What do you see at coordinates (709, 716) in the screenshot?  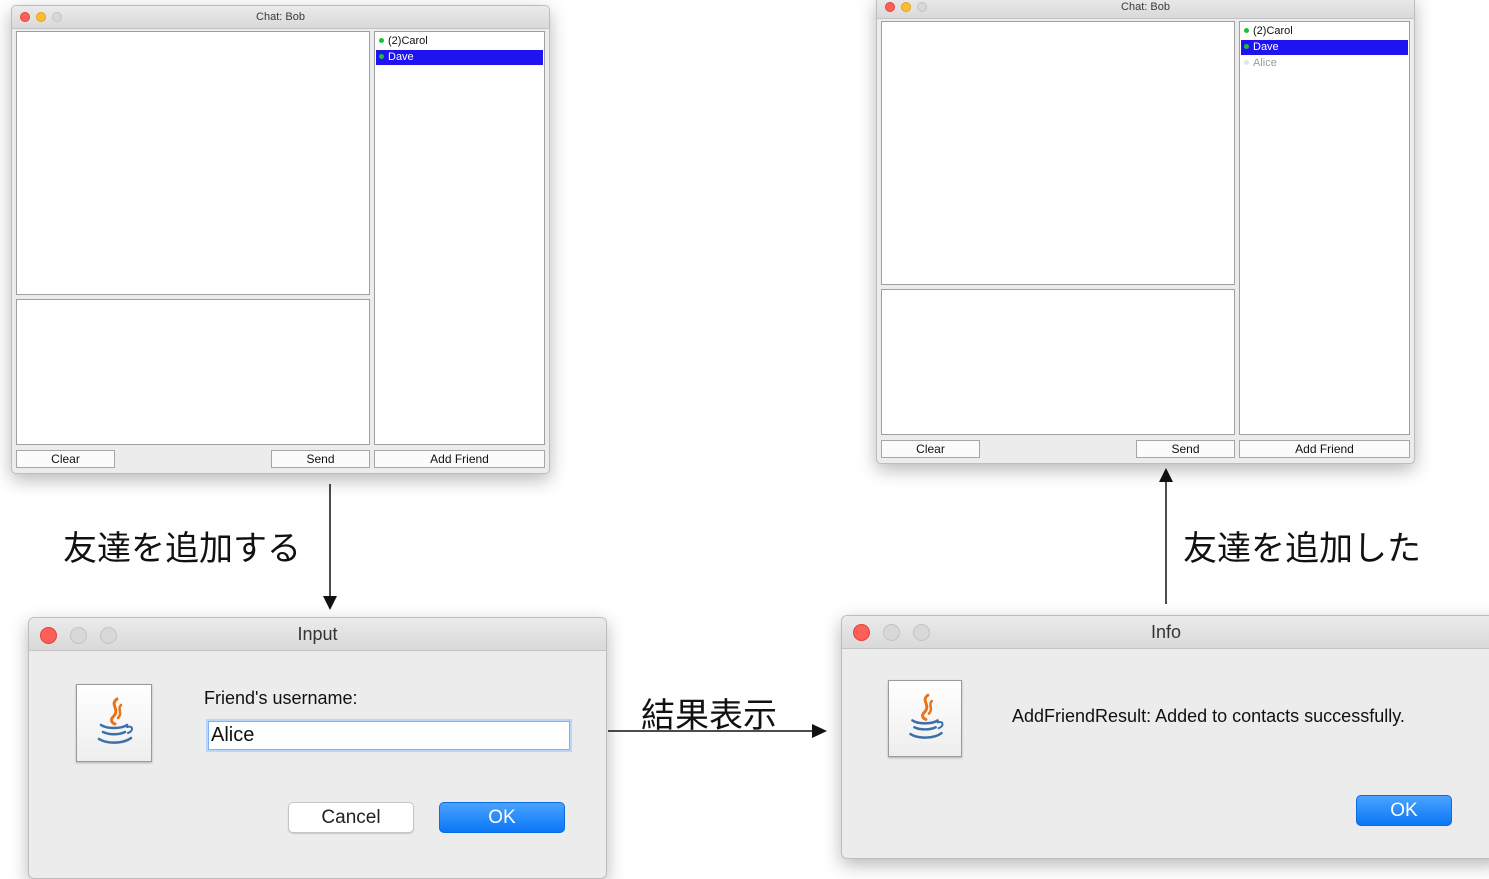 I see `flow-label-show-result: 結果表示` at bounding box center [709, 716].